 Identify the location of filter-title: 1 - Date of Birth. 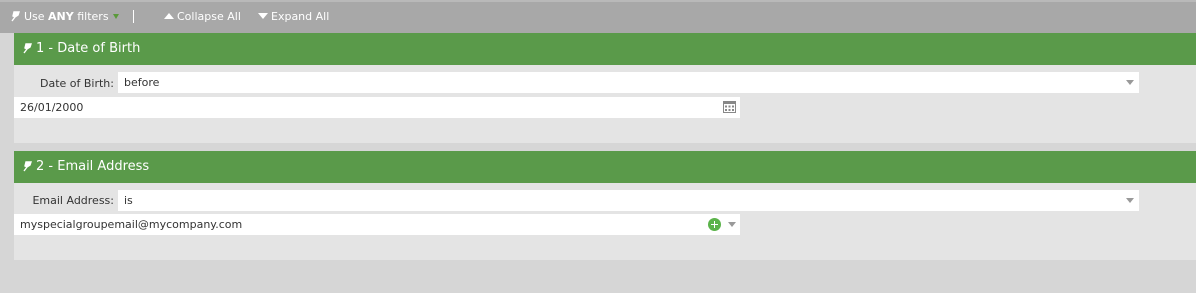
(88, 48).